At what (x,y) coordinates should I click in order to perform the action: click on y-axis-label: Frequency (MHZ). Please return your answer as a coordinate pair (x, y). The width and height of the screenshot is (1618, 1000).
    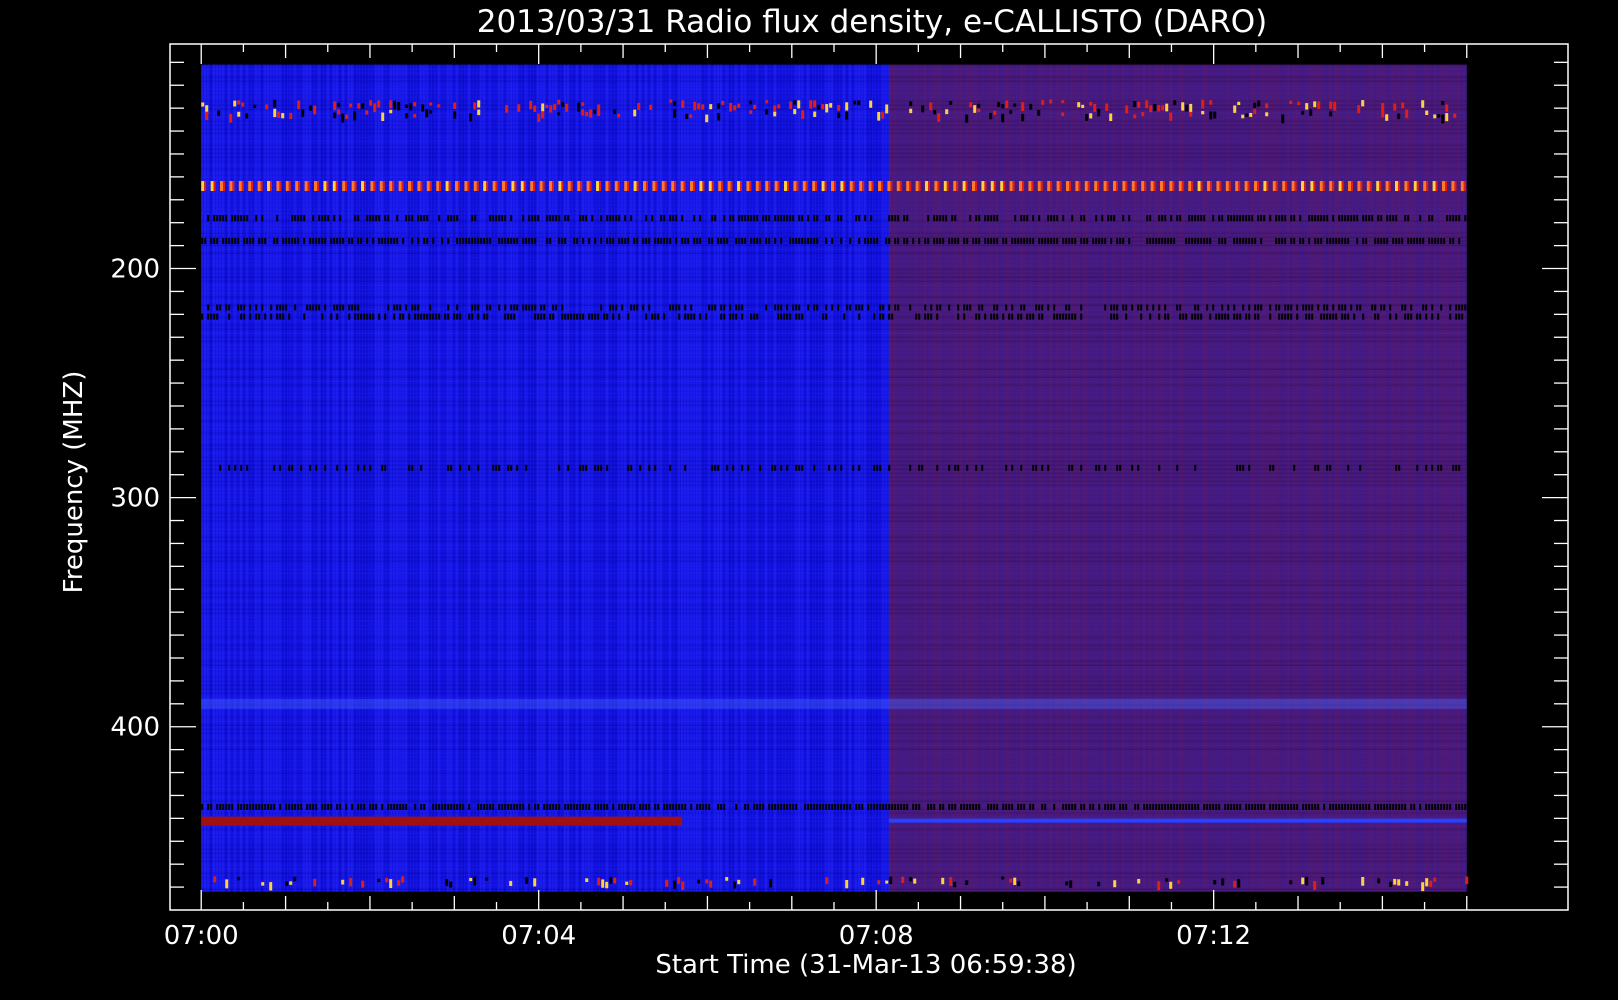
    Looking at the image, I should click on (74, 482).